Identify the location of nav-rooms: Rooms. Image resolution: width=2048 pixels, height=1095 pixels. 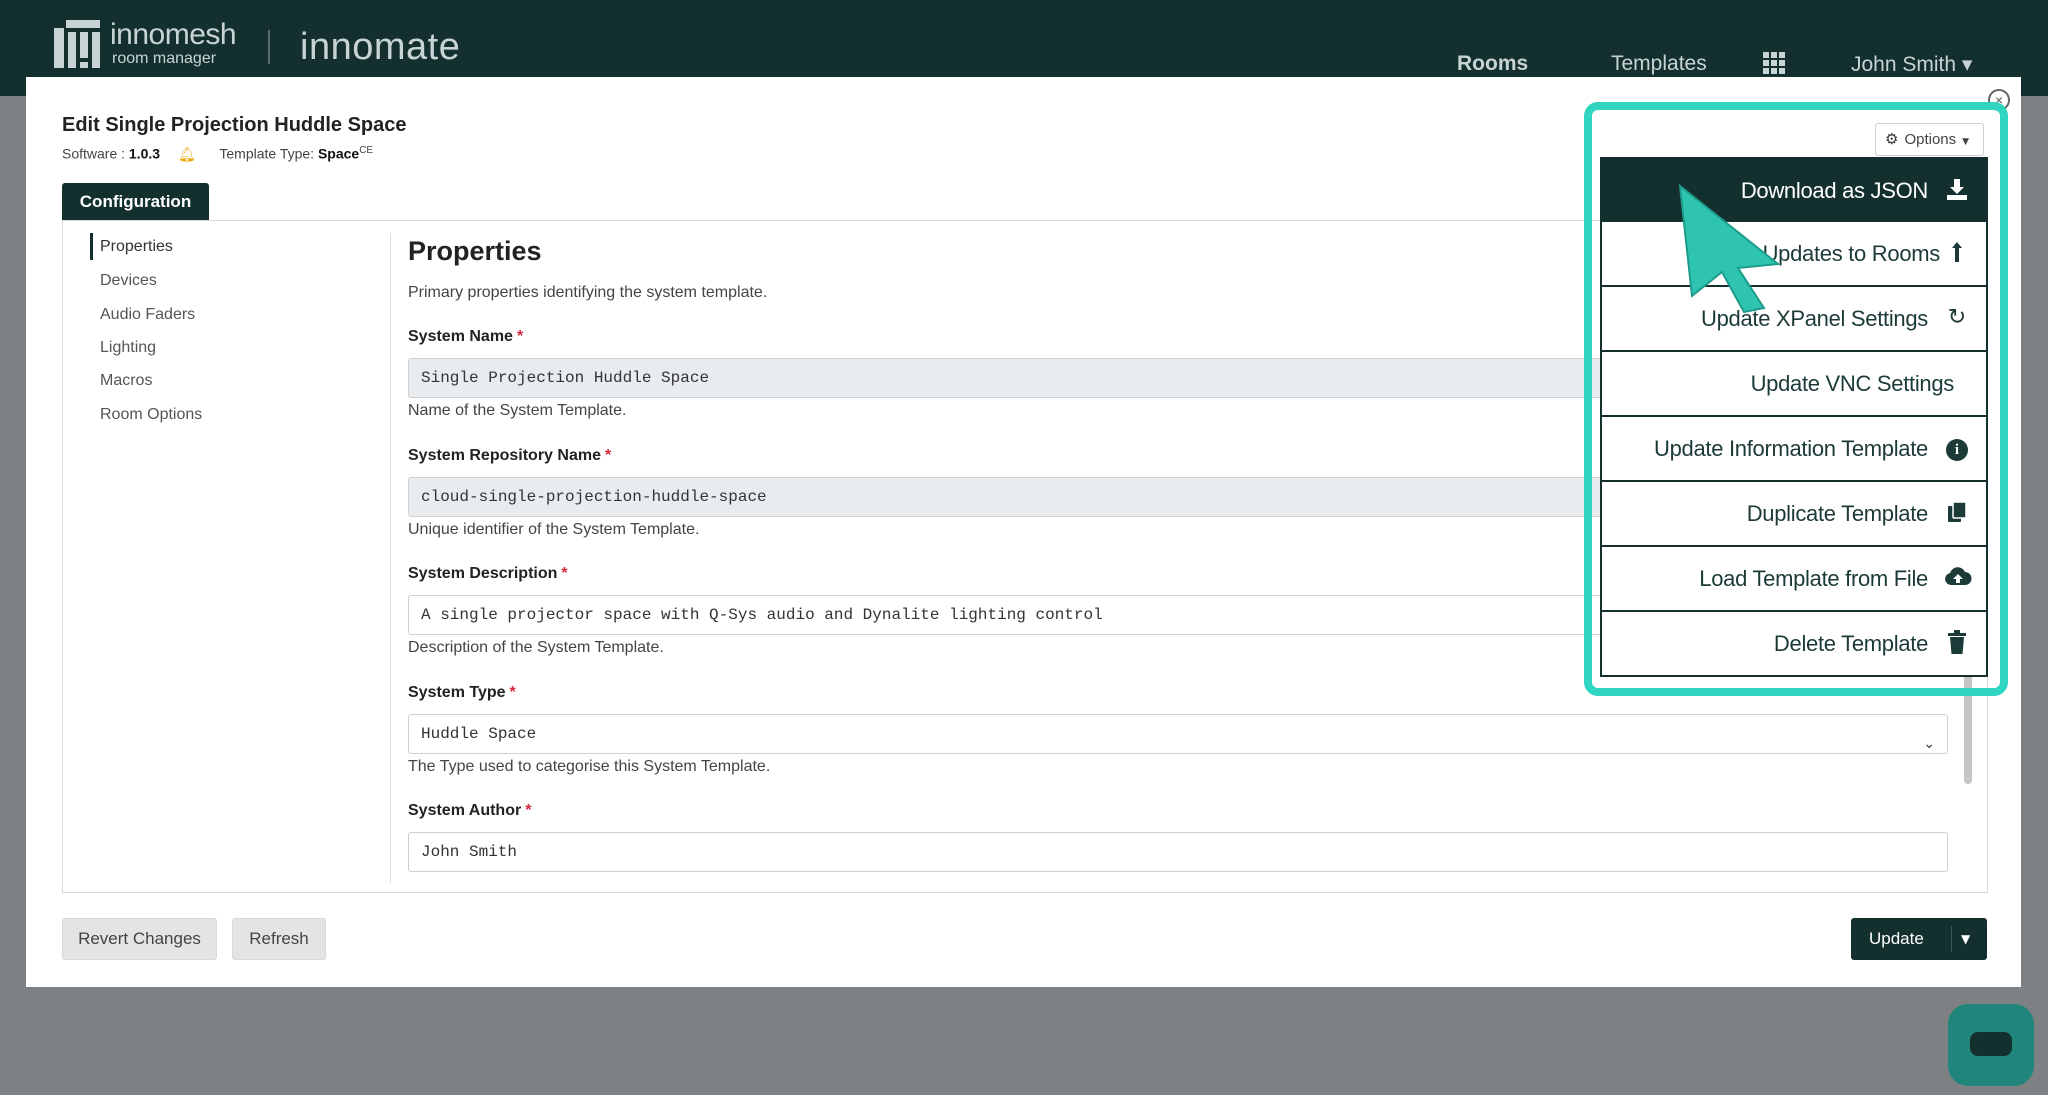
(1492, 64).